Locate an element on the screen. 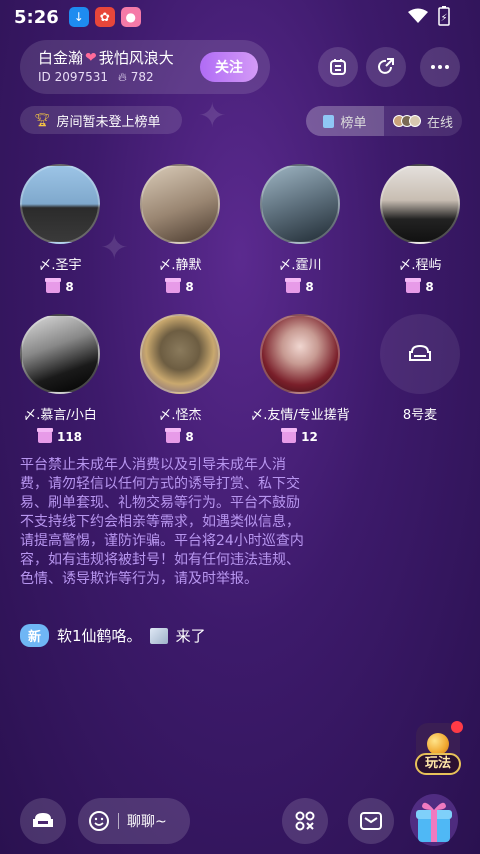  gameplay-button: 玩法 is located at coordinates (438, 750).